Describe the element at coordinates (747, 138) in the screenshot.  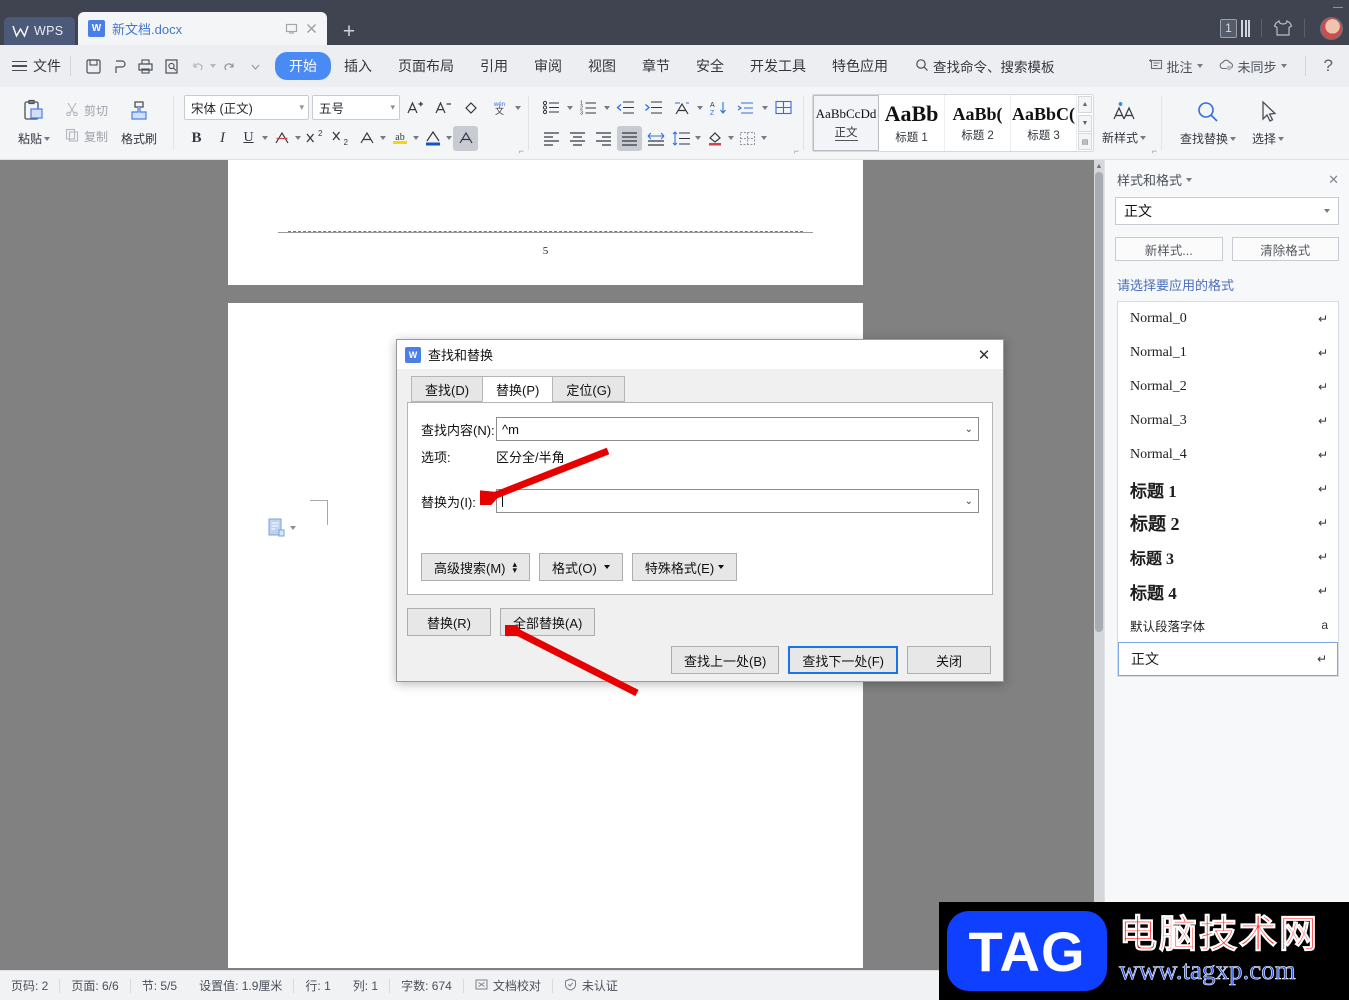
I see `borders-icon` at that location.